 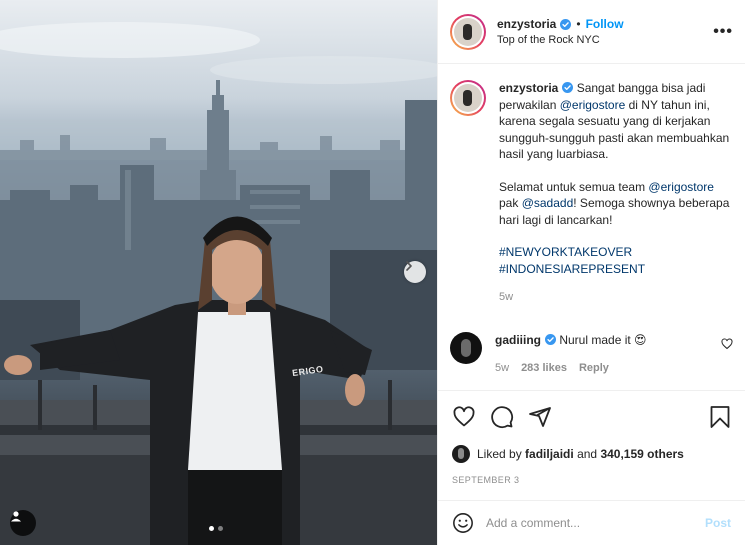 I want to click on liked-by-and: and, so click(x=587, y=454).